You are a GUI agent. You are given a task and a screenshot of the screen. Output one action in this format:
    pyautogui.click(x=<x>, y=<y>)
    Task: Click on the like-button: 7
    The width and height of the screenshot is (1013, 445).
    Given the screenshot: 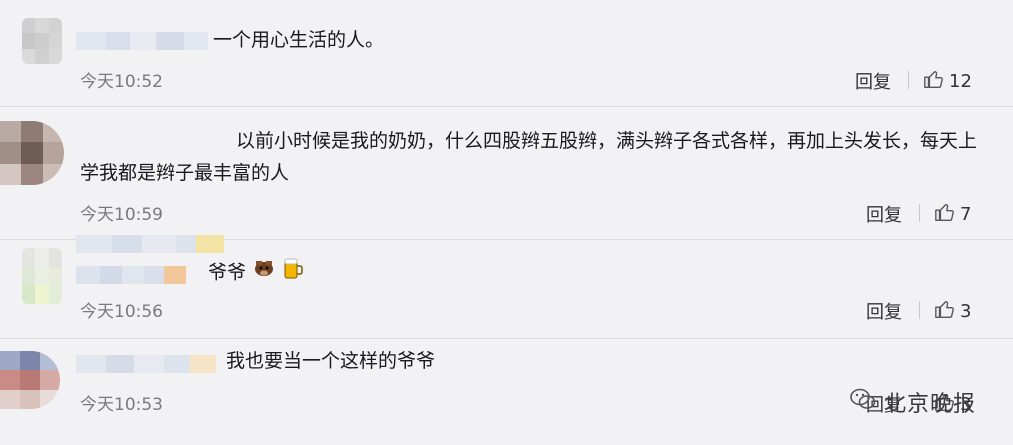 What is the action you would take?
    pyautogui.click(x=952, y=214)
    